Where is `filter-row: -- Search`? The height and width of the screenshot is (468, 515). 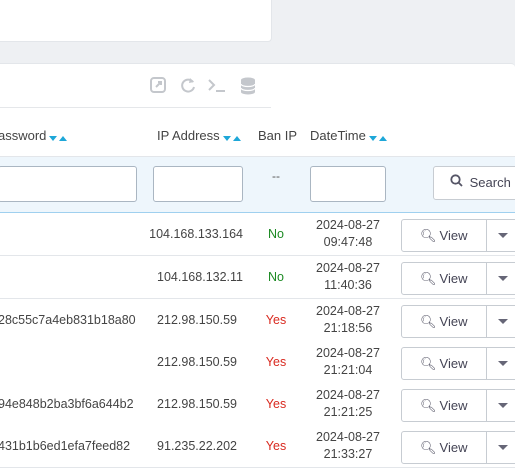
filter-row: -- Search is located at coordinates (257, 185).